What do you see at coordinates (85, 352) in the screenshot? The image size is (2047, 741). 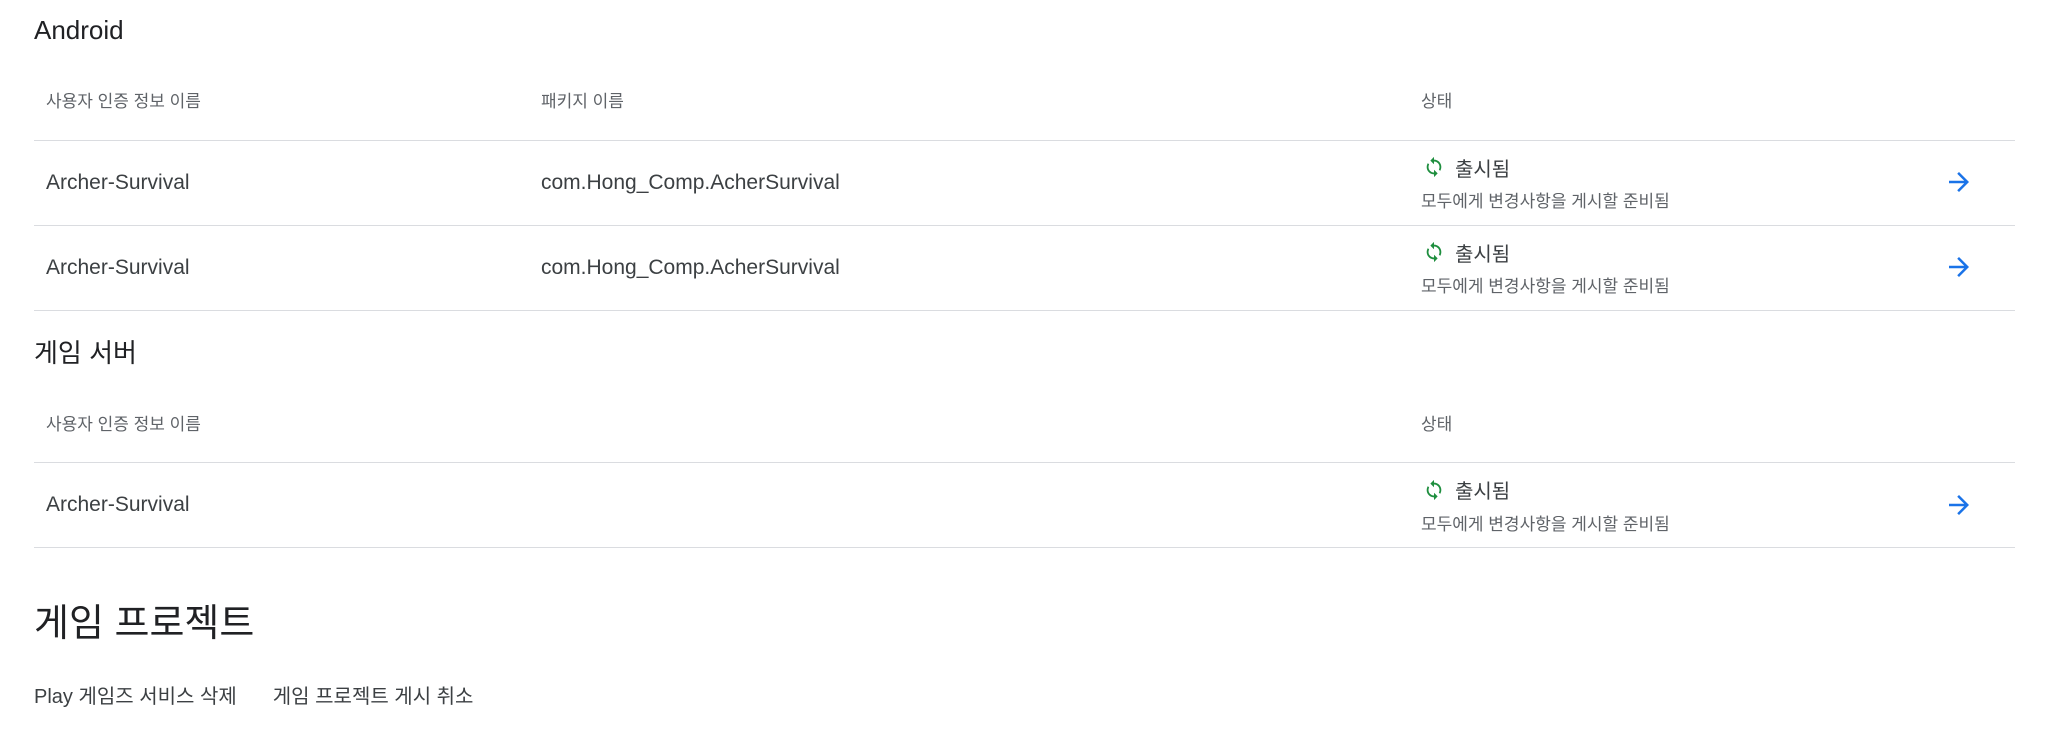 I see `game-server-section-title: 게임 서버` at bounding box center [85, 352].